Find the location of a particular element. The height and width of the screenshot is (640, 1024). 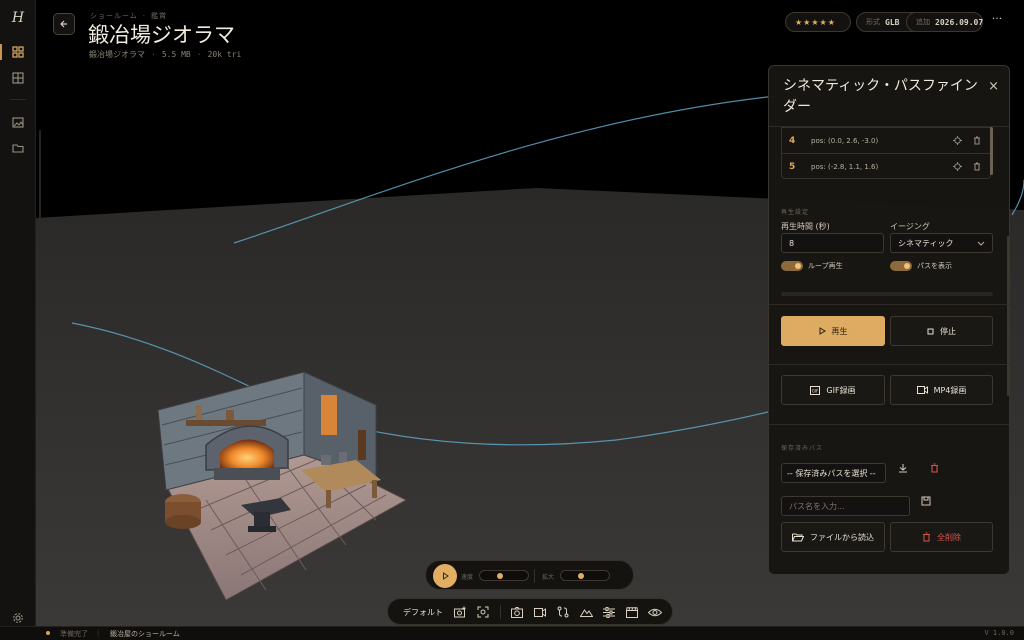

mp4-record-button: MP4録画 is located at coordinates (941, 390).